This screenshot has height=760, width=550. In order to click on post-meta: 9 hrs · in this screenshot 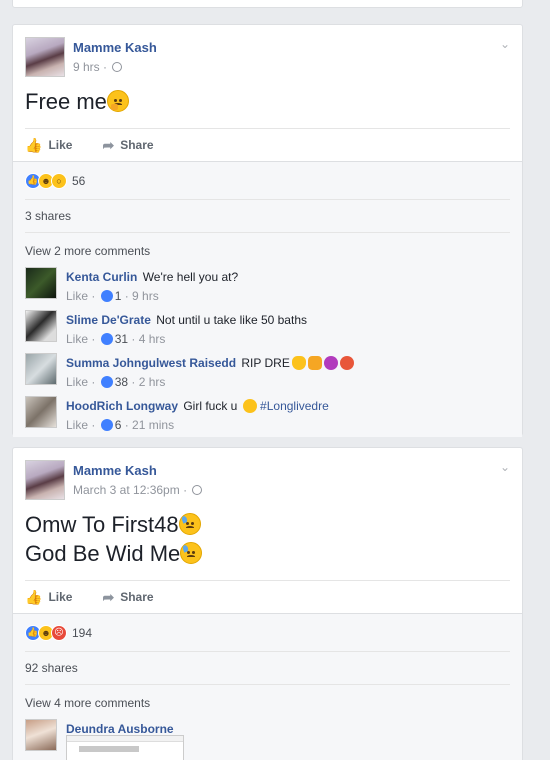, I will do `click(98, 67)`.